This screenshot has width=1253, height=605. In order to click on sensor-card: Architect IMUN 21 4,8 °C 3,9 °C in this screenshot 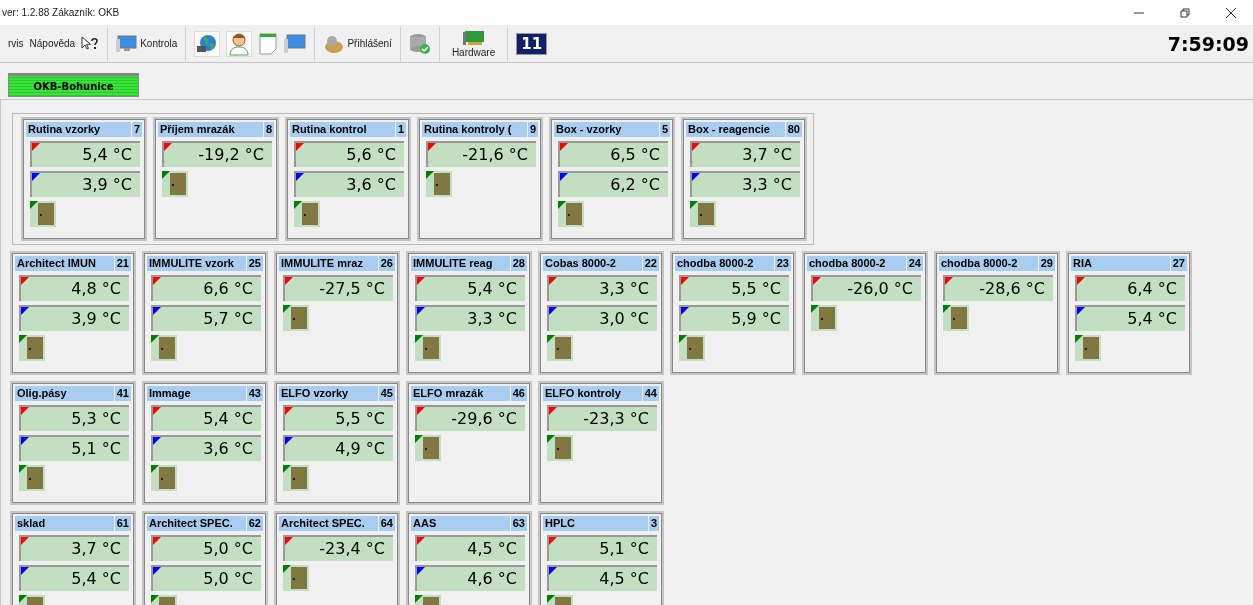, I will do `click(73, 313)`.